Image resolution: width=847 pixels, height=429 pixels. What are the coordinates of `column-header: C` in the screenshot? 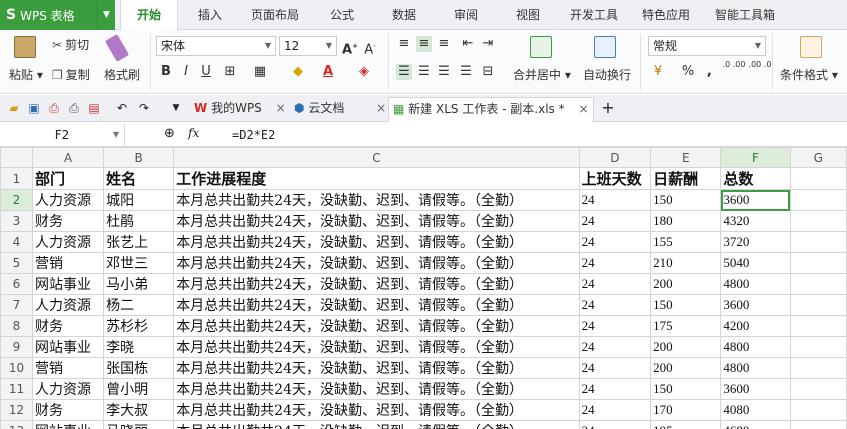 It's located at (376, 157).